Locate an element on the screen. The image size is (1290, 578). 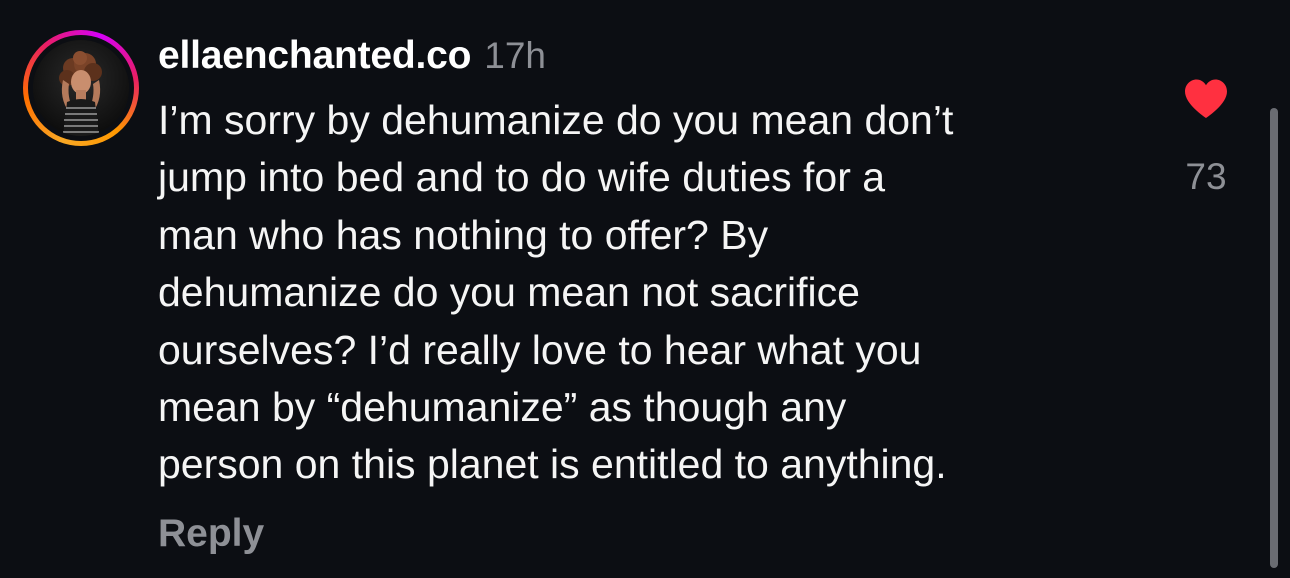
avatar is located at coordinates (81, 88).